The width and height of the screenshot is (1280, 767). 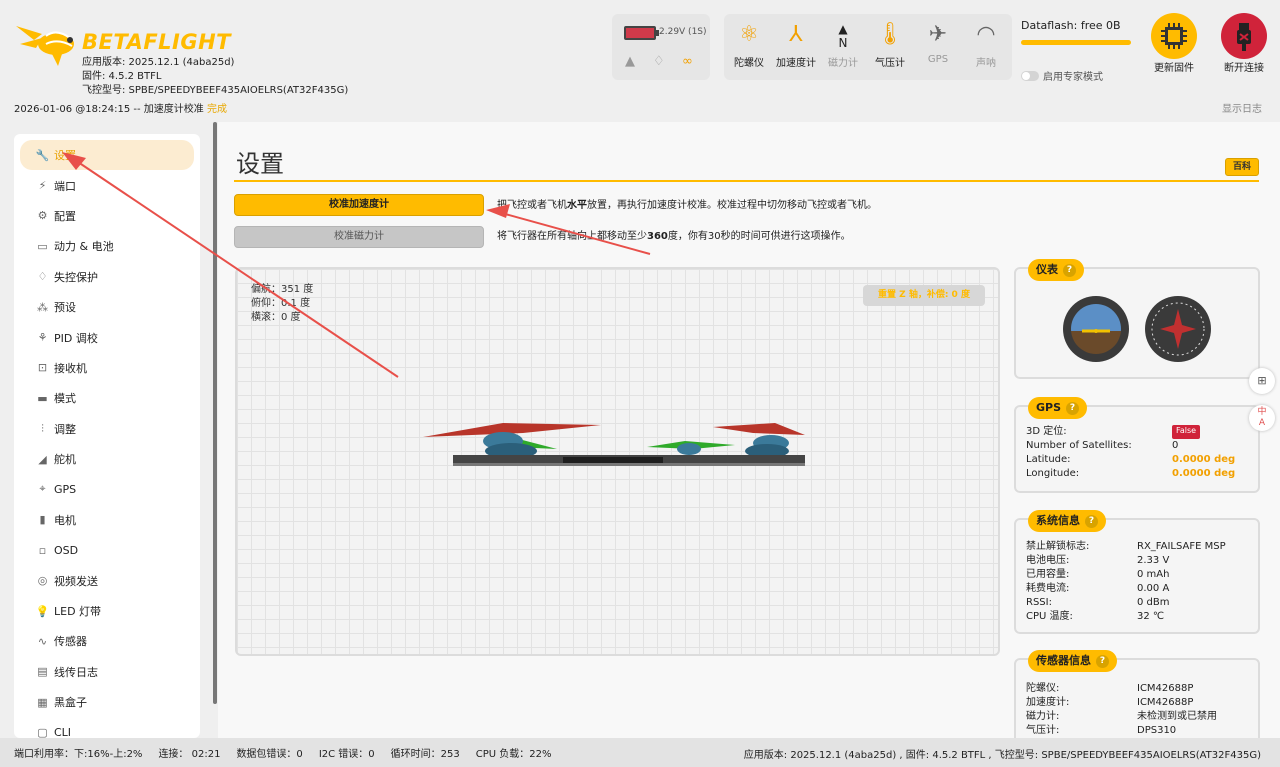 I want to click on failsafe-parachute-icon: ♢, so click(x=659, y=61).